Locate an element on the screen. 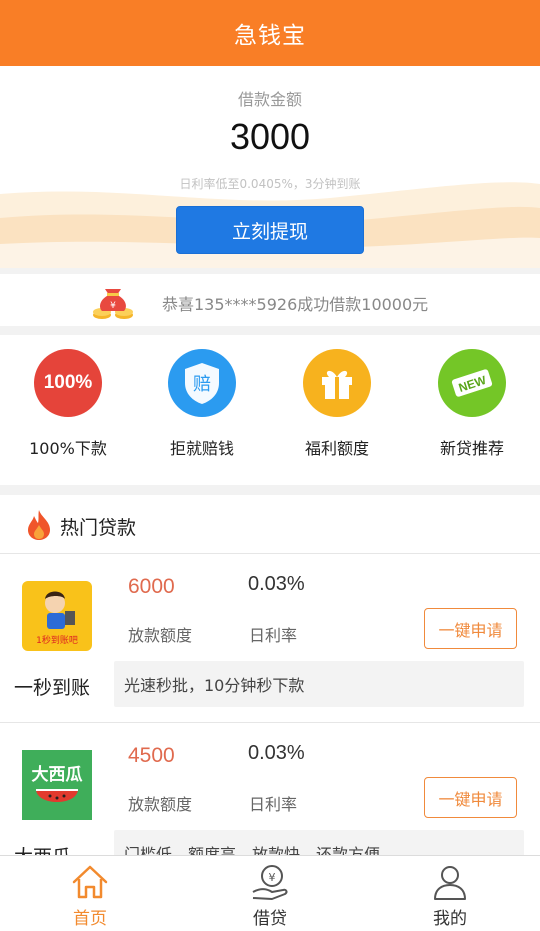 The height and width of the screenshot is (931, 540). gift-icon is located at coordinates (337, 383).